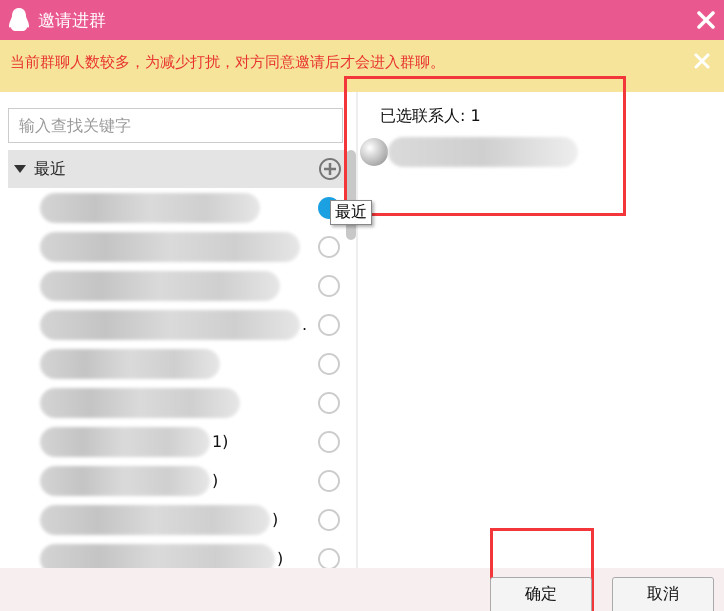  What do you see at coordinates (374, 152) in the screenshot?
I see `avatar-icon` at bounding box center [374, 152].